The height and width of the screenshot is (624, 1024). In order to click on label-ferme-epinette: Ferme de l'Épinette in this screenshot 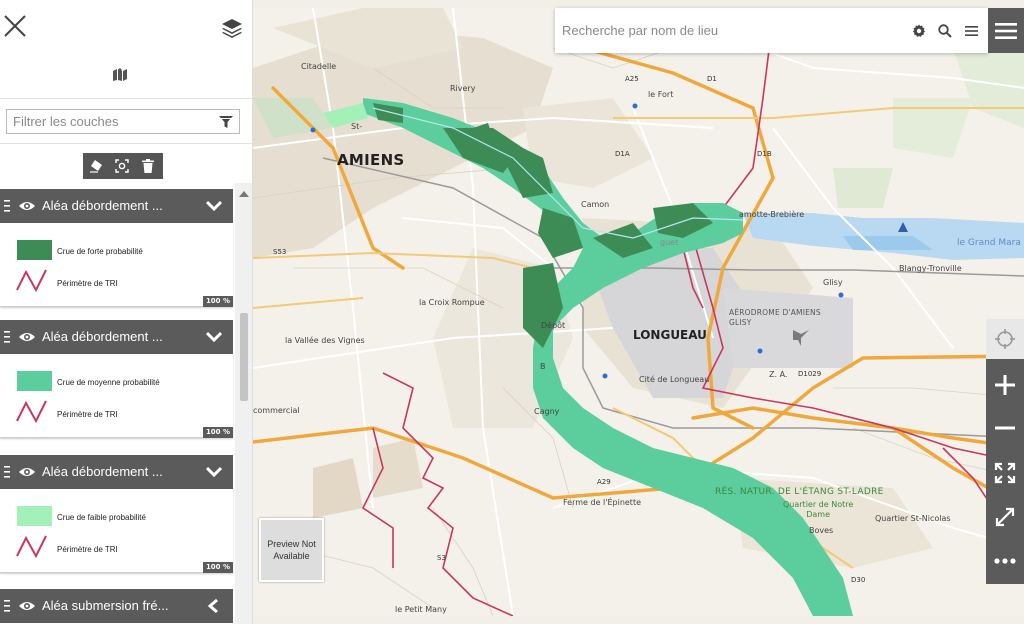, I will do `click(602, 502)`.